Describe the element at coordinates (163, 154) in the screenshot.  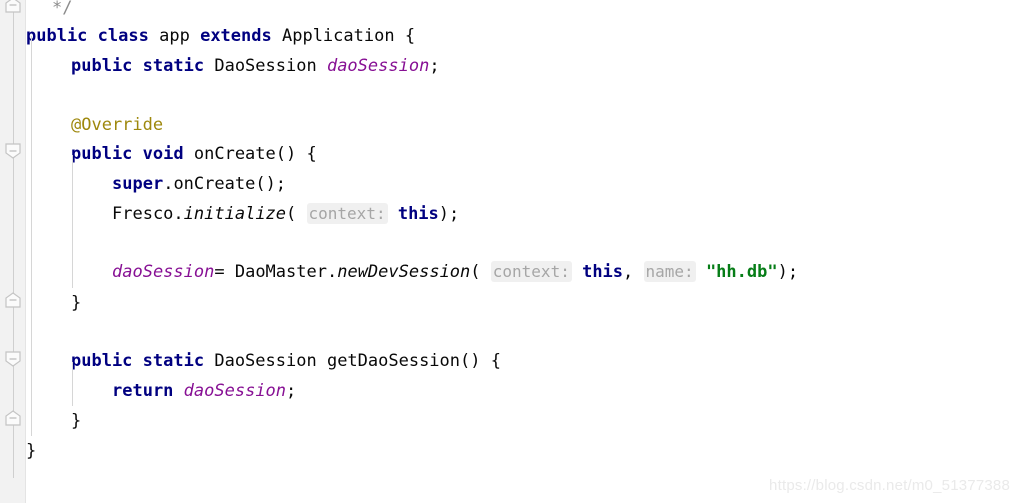
I see `keyword-token: void` at that location.